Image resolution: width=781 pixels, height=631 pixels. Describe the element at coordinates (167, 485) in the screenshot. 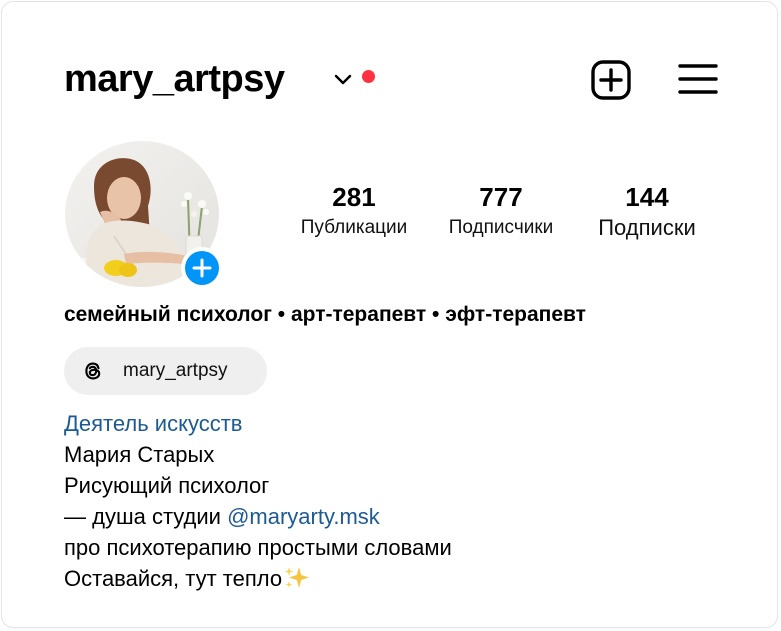

I see `bio-line-role: Рисующий психолог` at that location.